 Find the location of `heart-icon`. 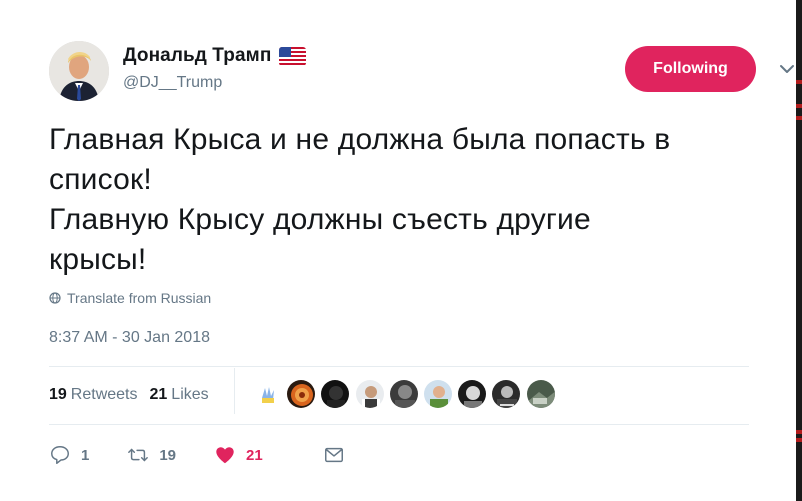

heart-icon is located at coordinates (225, 455).